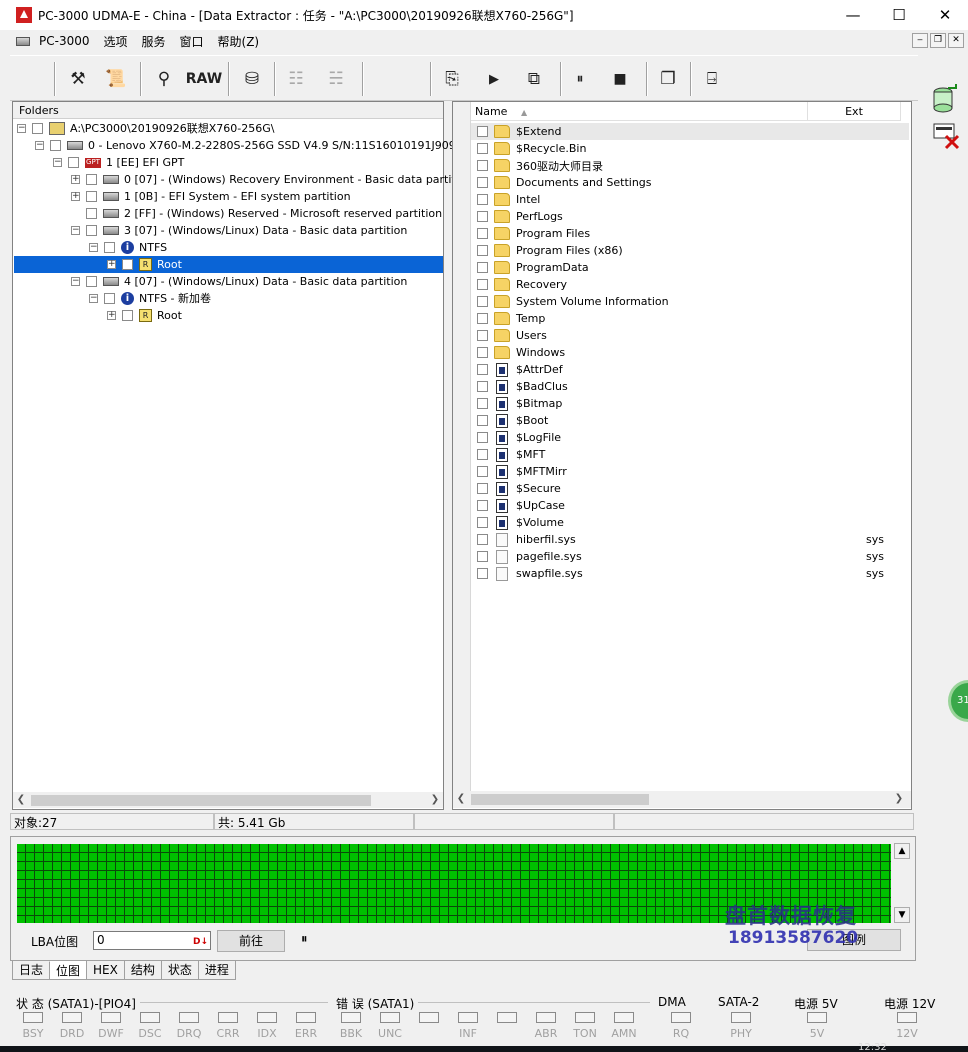 Image resolution: width=968 pixels, height=1052 pixels. What do you see at coordinates (64, 41) in the screenshot?
I see `menu-pc3000: PC-3000` at bounding box center [64, 41].